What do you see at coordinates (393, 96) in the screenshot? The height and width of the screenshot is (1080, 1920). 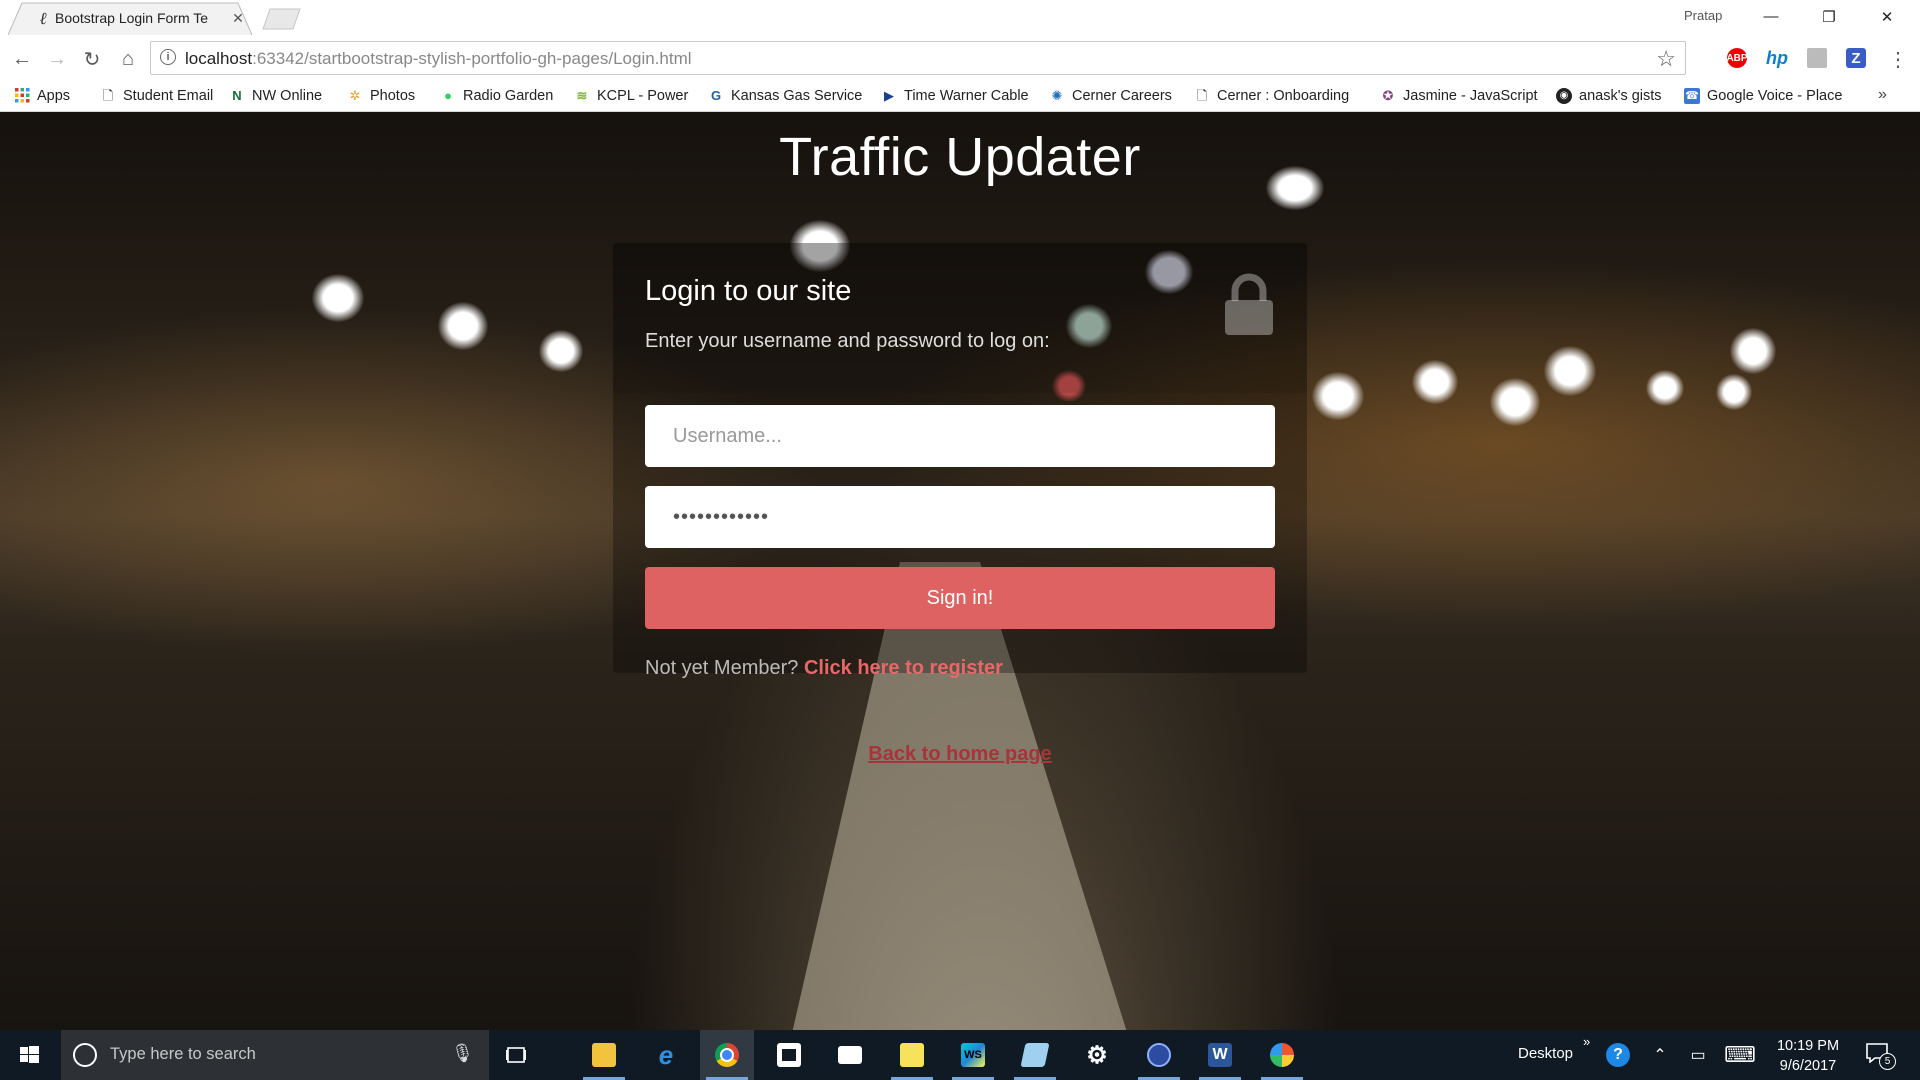 I see `bookmark-label: Photos` at bounding box center [393, 96].